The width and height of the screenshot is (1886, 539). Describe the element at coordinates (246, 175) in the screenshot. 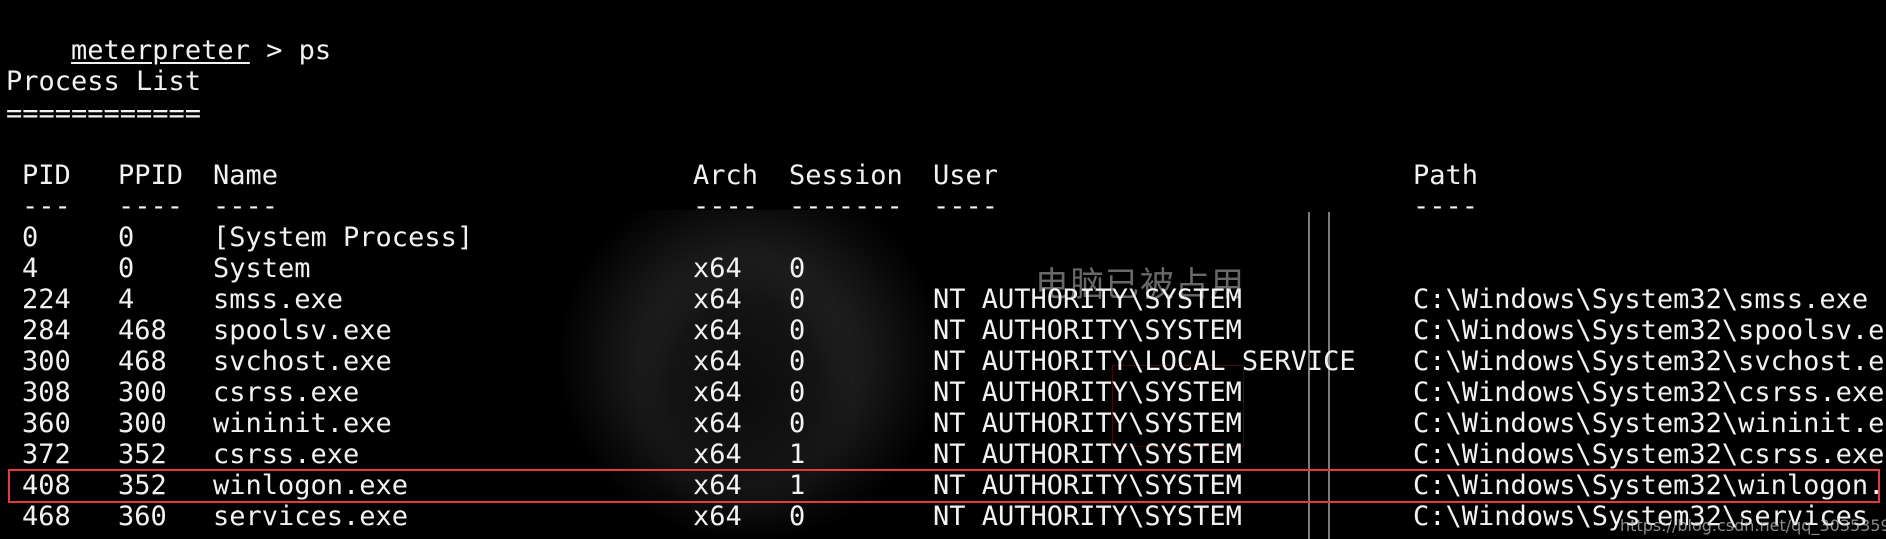

I see `header-name: Name` at that location.